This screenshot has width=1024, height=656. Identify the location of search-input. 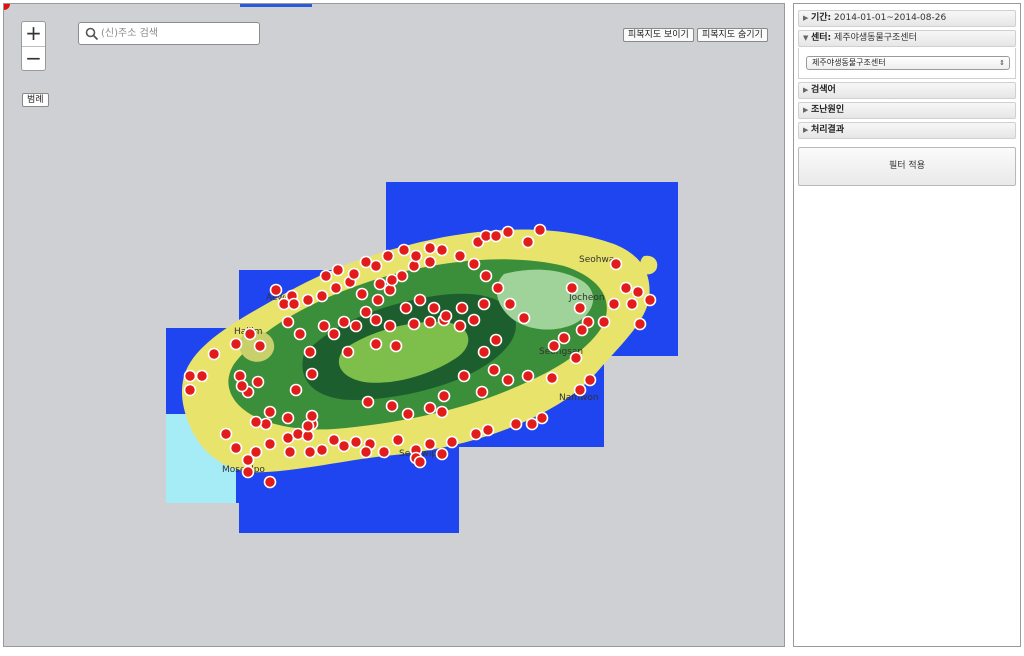
(176, 33).